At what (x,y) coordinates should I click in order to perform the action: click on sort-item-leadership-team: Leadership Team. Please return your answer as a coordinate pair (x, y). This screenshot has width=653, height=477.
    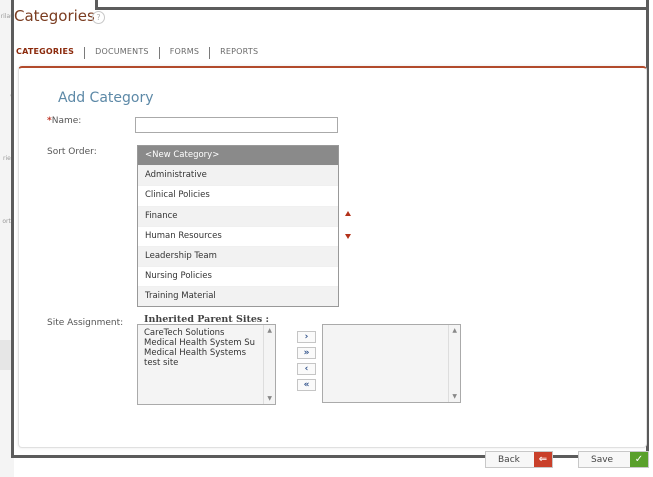
    Looking at the image, I should click on (238, 257).